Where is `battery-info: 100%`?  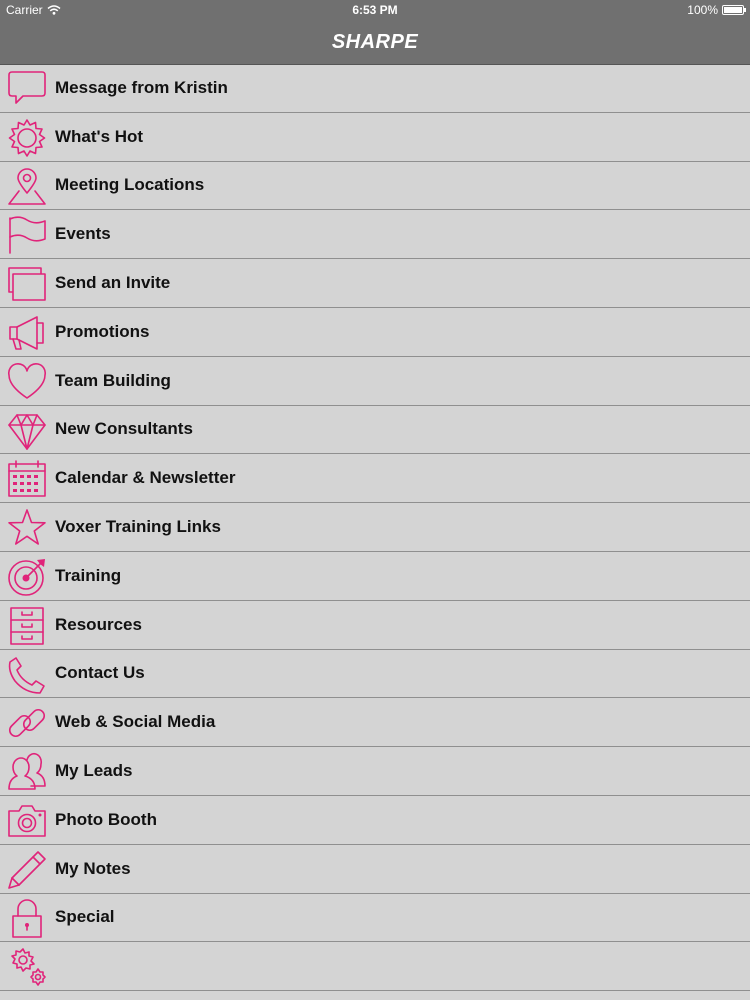 battery-info: 100% is located at coordinates (716, 10).